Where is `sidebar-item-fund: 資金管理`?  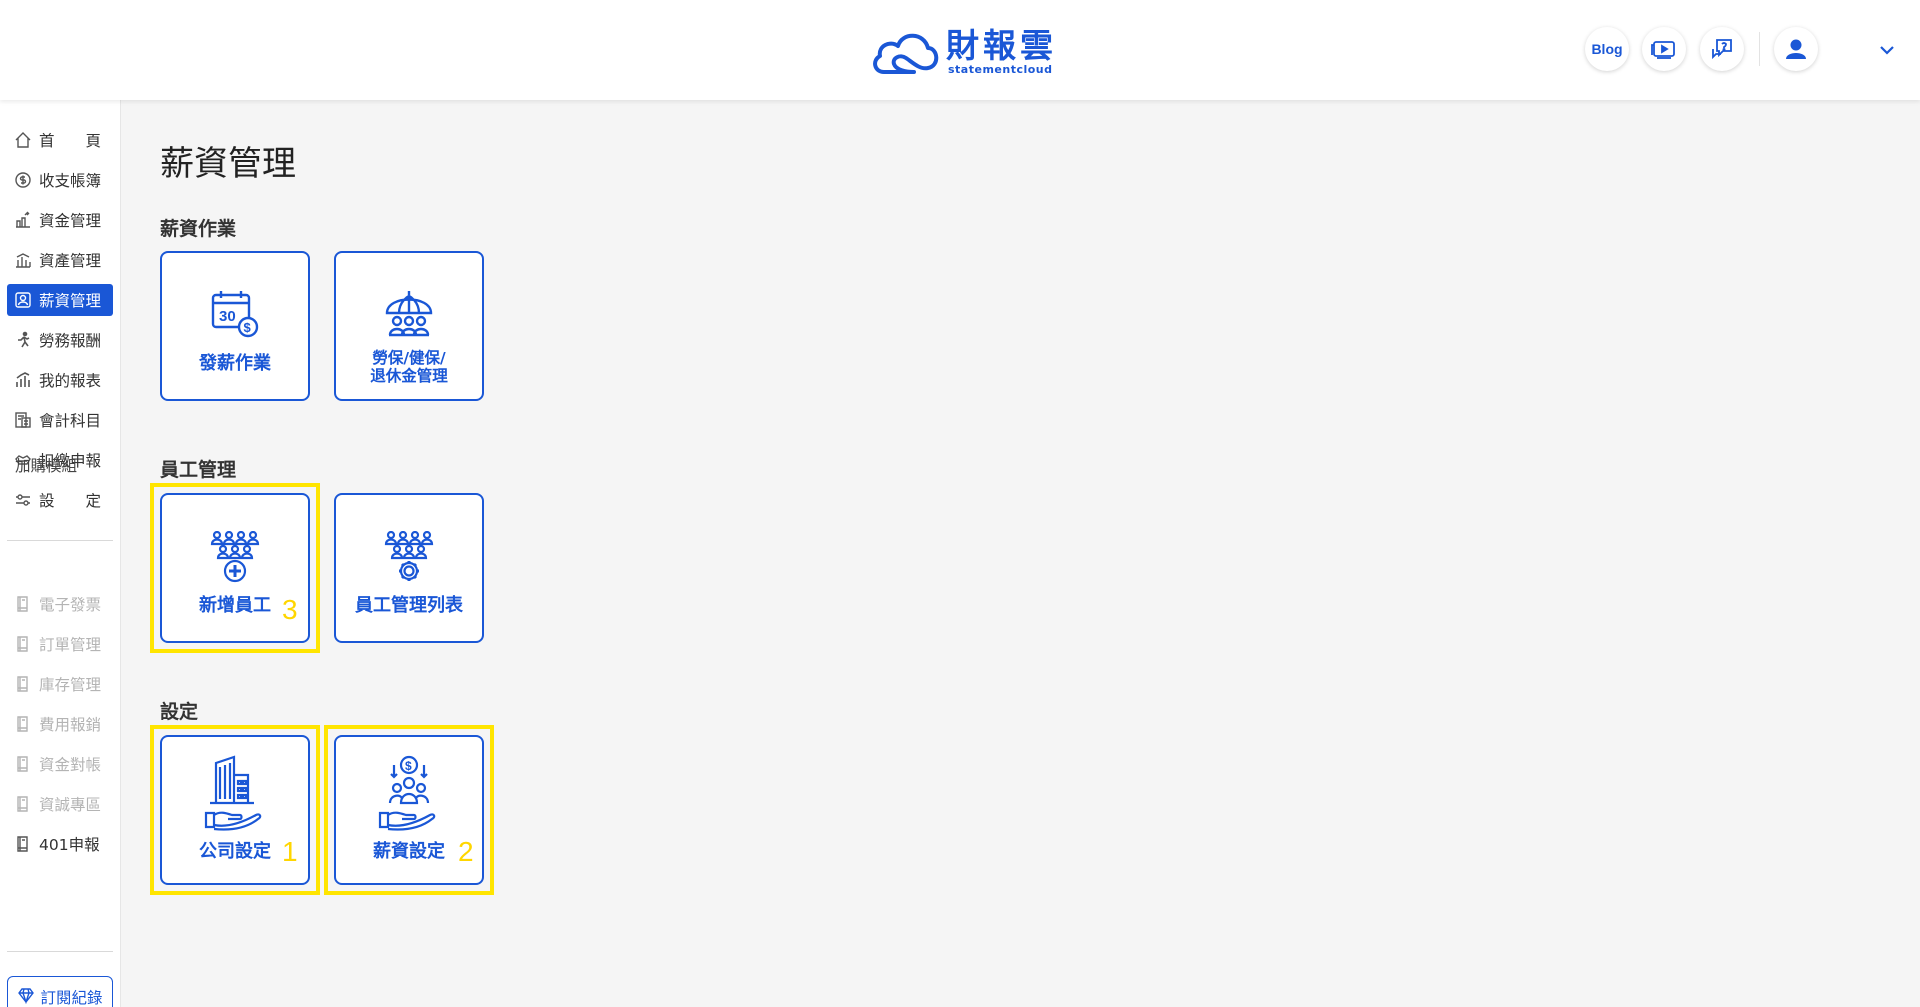
sidebar-item-fund: 資金管理 is located at coordinates (60, 220).